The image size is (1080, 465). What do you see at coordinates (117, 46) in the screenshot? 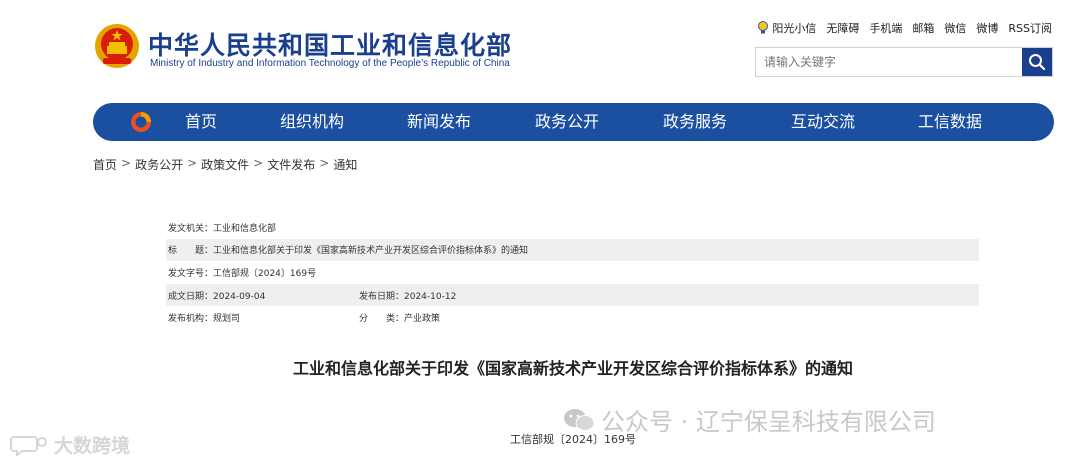
I see `national-emblem-icon` at bounding box center [117, 46].